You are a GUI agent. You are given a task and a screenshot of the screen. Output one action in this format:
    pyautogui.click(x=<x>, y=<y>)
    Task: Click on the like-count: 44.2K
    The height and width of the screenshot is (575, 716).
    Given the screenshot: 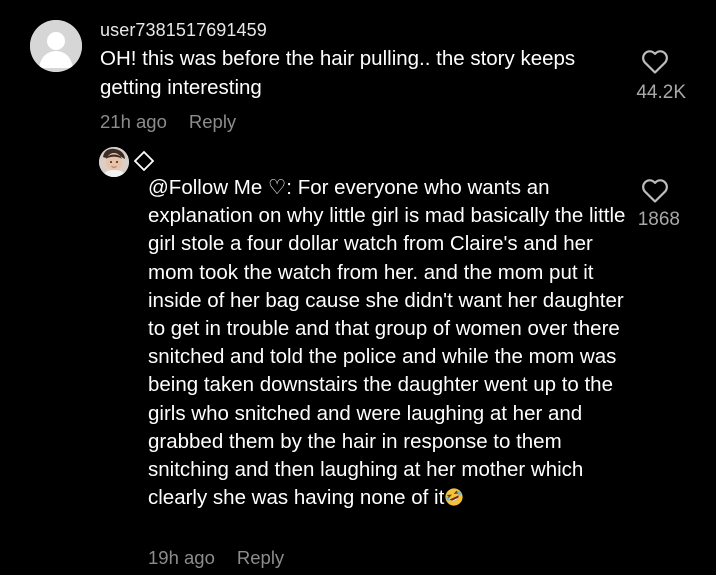 What is the action you would take?
    pyautogui.click(x=661, y=92)
    